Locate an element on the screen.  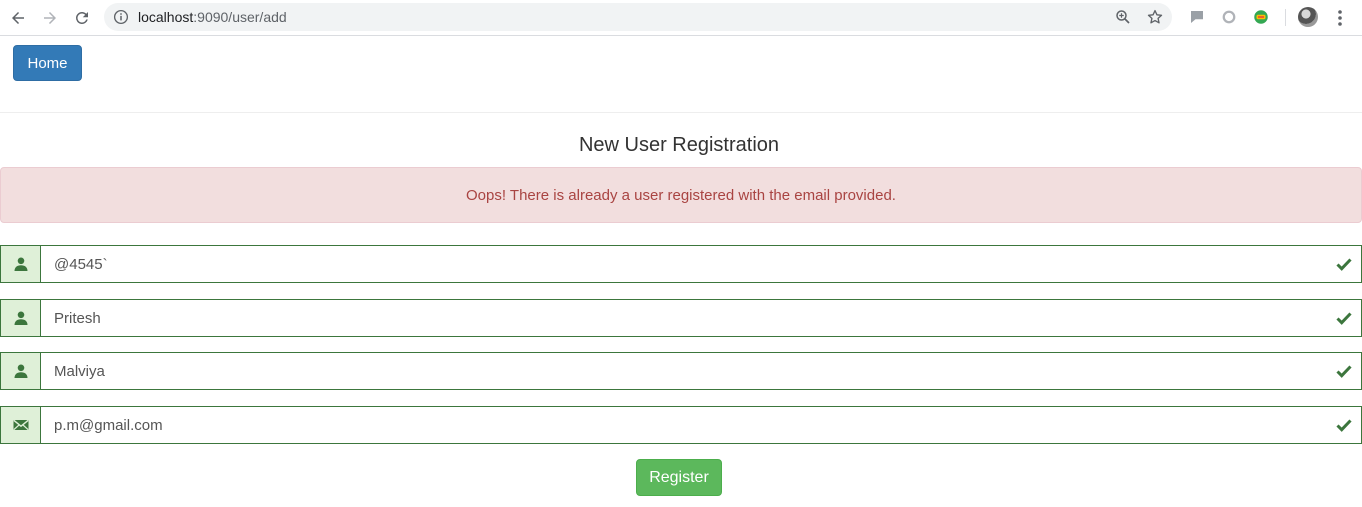
last-name-field-wrapper is located at coordinates (701, 371).